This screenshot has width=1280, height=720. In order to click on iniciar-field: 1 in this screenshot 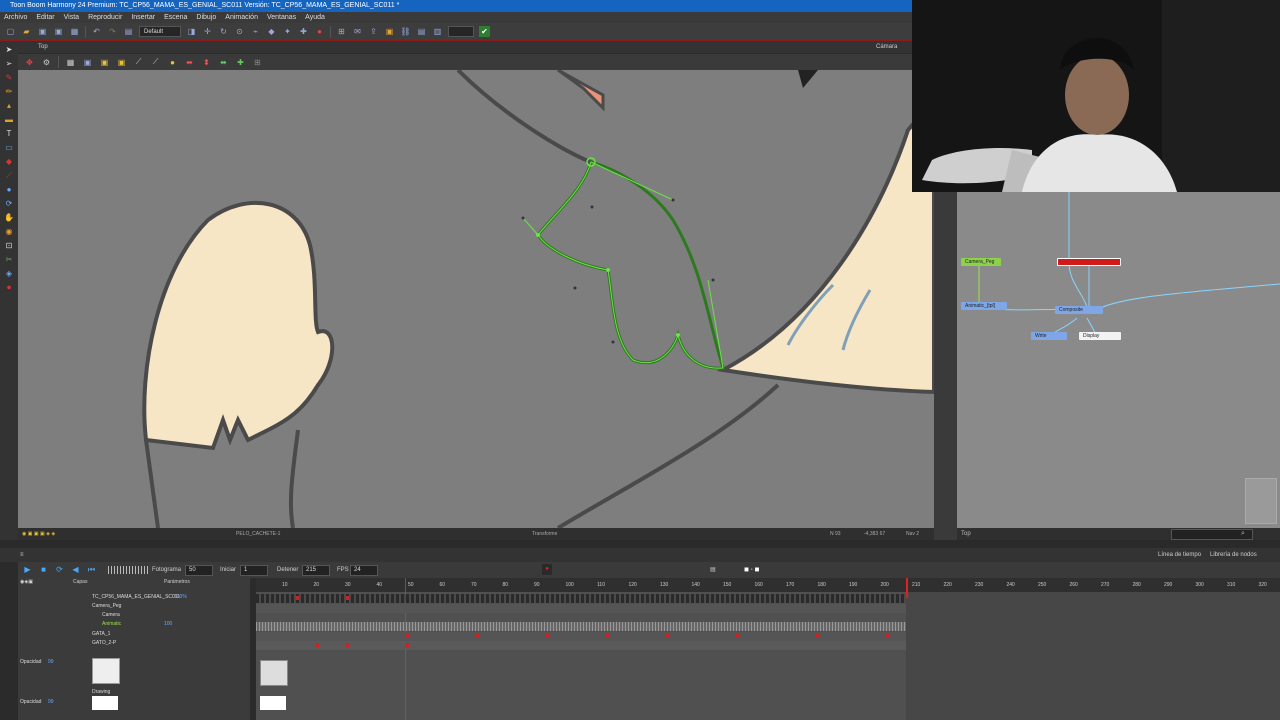, I will do `click(254, 570)`.